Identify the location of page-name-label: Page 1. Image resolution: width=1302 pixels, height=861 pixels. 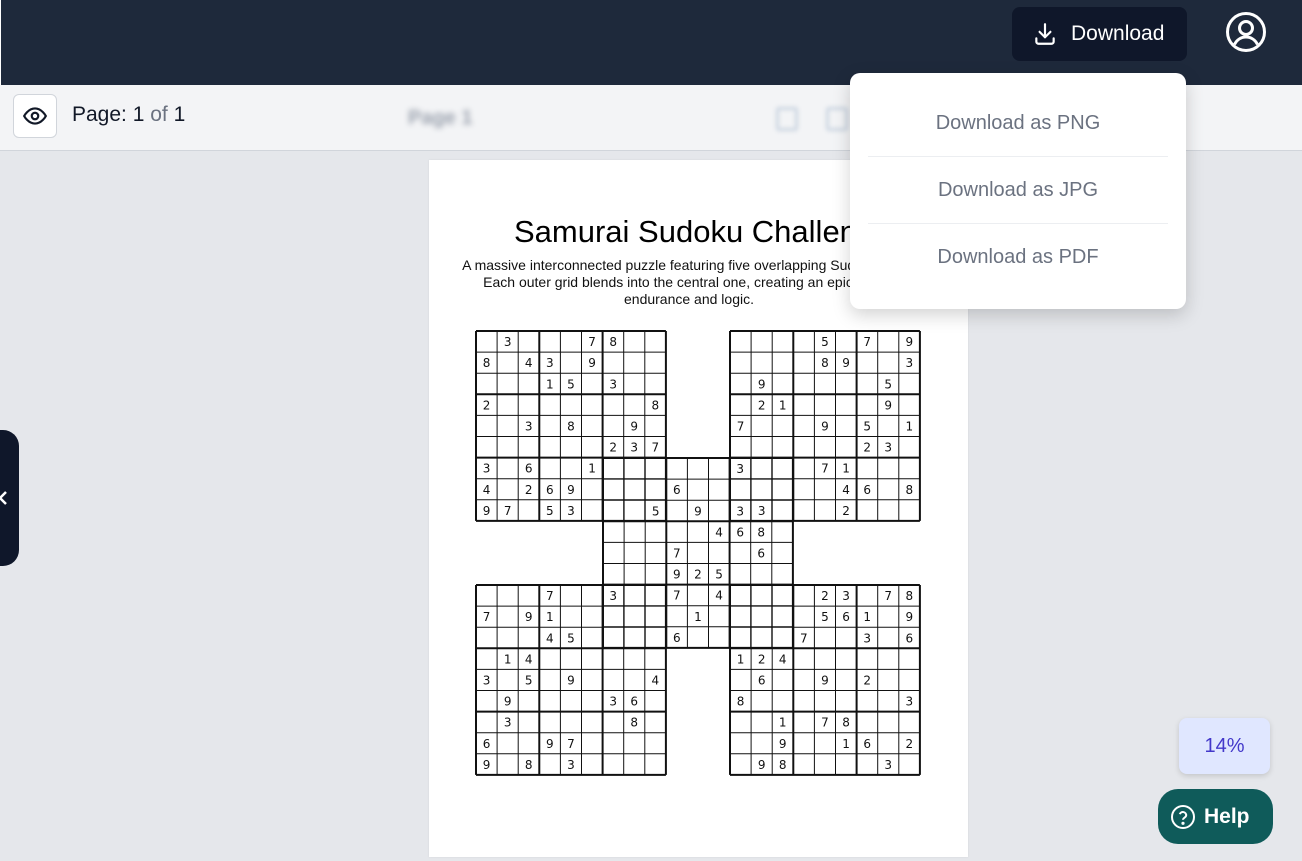
(440, 118).